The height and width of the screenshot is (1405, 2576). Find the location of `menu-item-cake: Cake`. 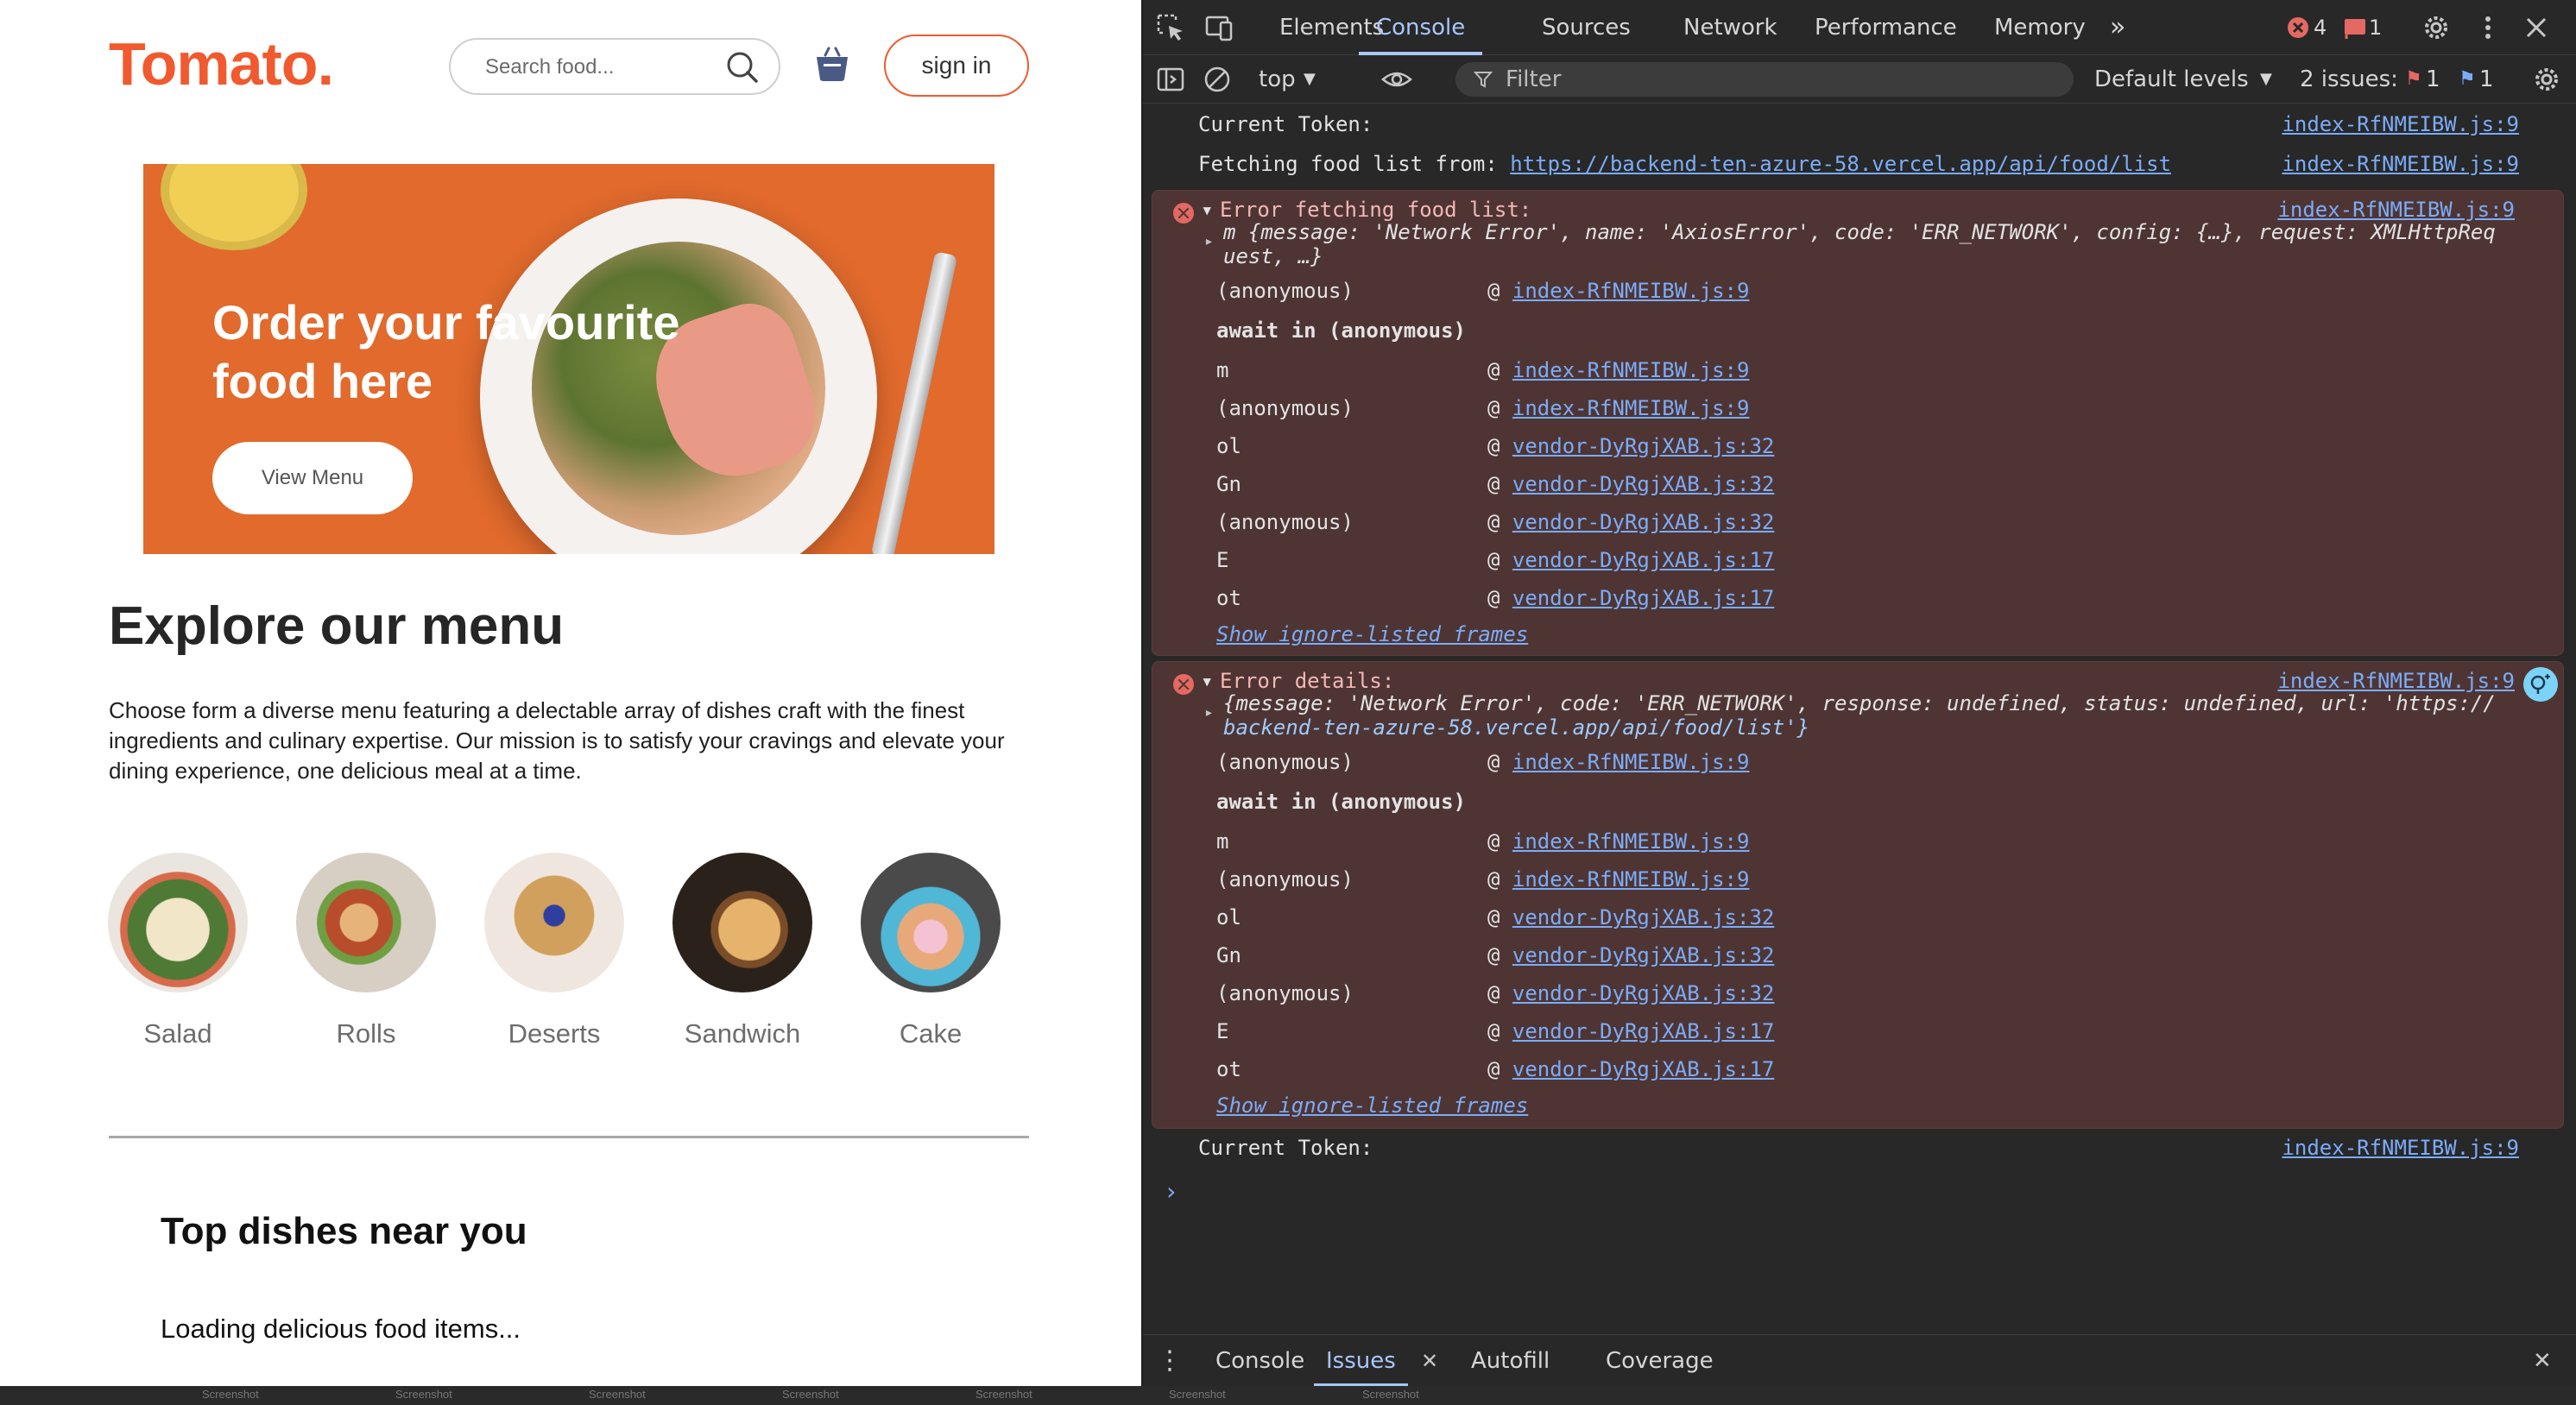

menu-item-cake: Cake is located at coordinates (930, 951).